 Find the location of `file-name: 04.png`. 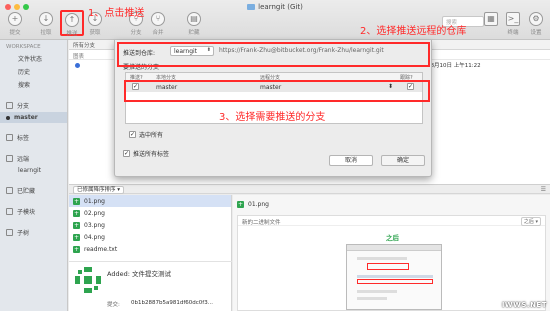

file-name: 04.png is located at coordinates (94, 237).